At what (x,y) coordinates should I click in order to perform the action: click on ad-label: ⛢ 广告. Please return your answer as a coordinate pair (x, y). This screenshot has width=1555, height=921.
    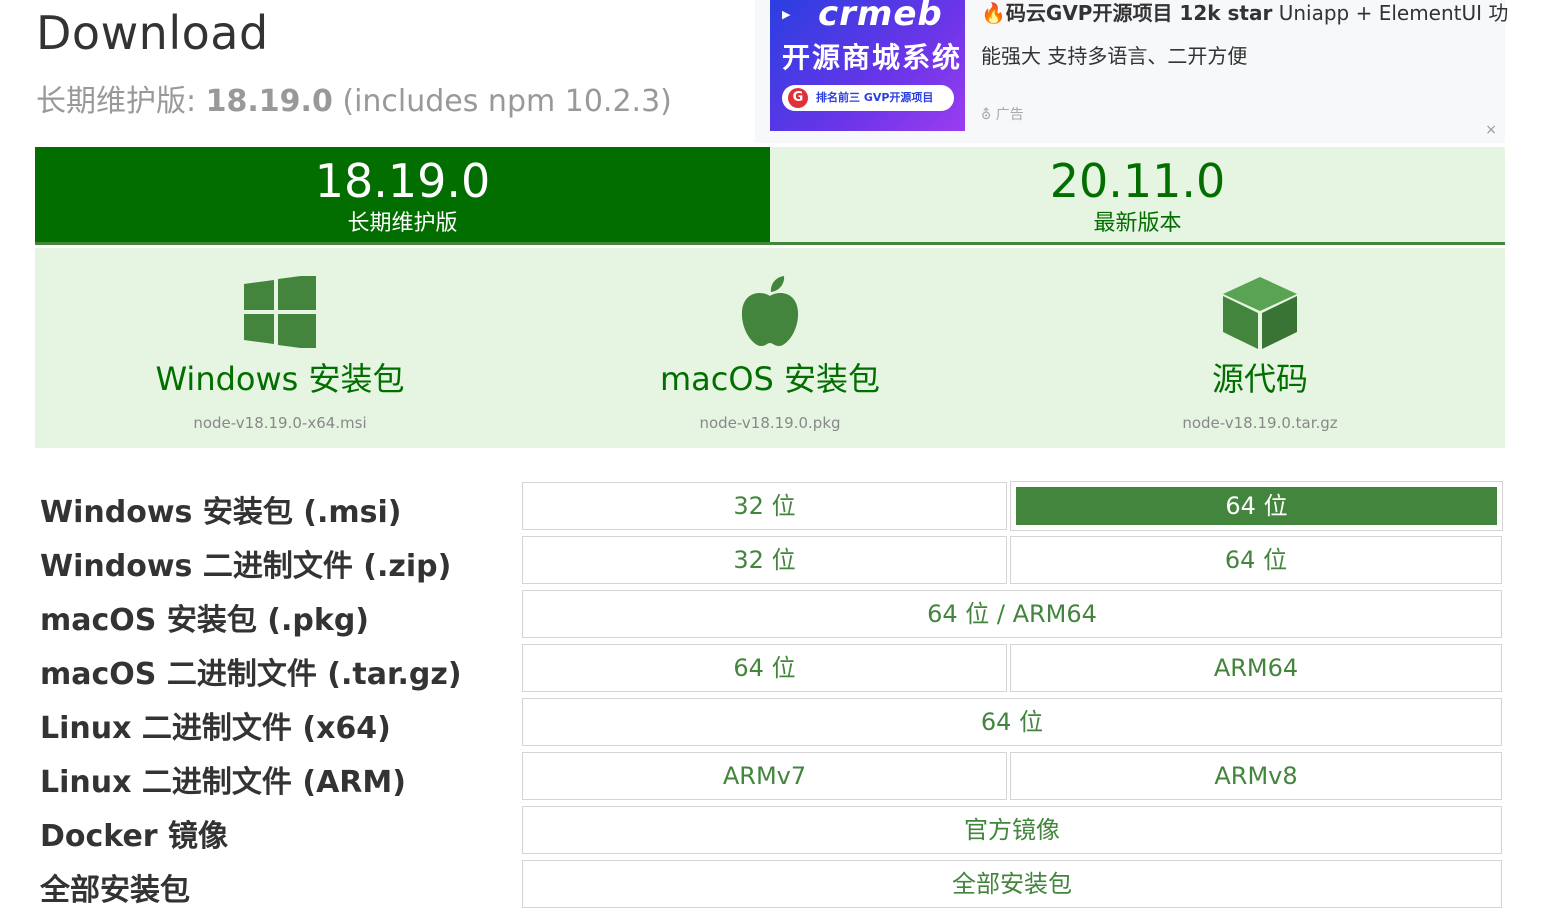
    Looking at the image, I should click on (1002, 114).